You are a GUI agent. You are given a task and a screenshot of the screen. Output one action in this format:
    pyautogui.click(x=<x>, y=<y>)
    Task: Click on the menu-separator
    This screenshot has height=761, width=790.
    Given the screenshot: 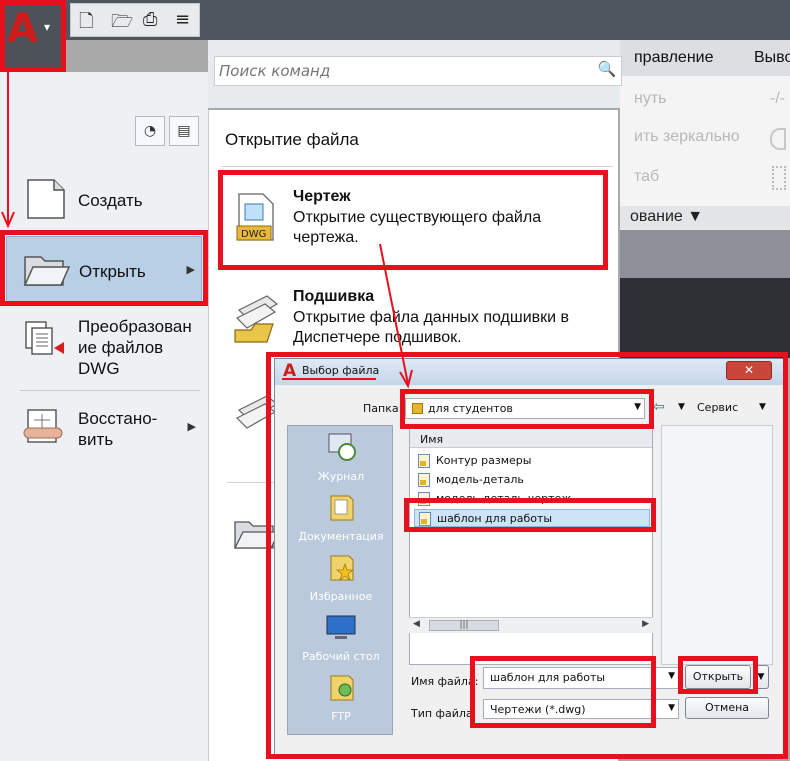 What is the action you would take?
    pyautogui.click(x=110, y=390)
    